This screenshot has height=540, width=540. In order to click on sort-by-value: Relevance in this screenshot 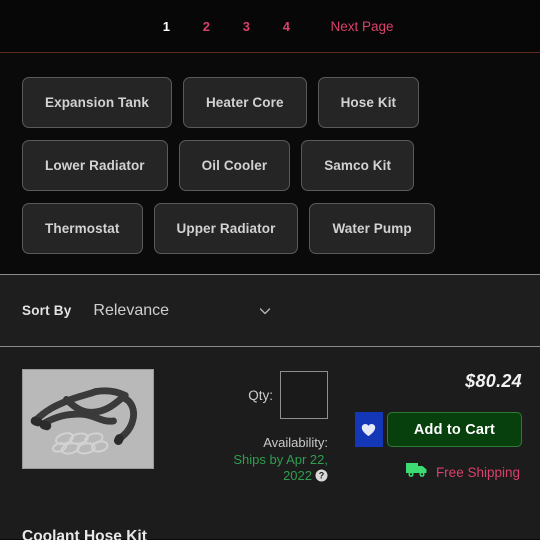, I will do `click(131, 310)`.